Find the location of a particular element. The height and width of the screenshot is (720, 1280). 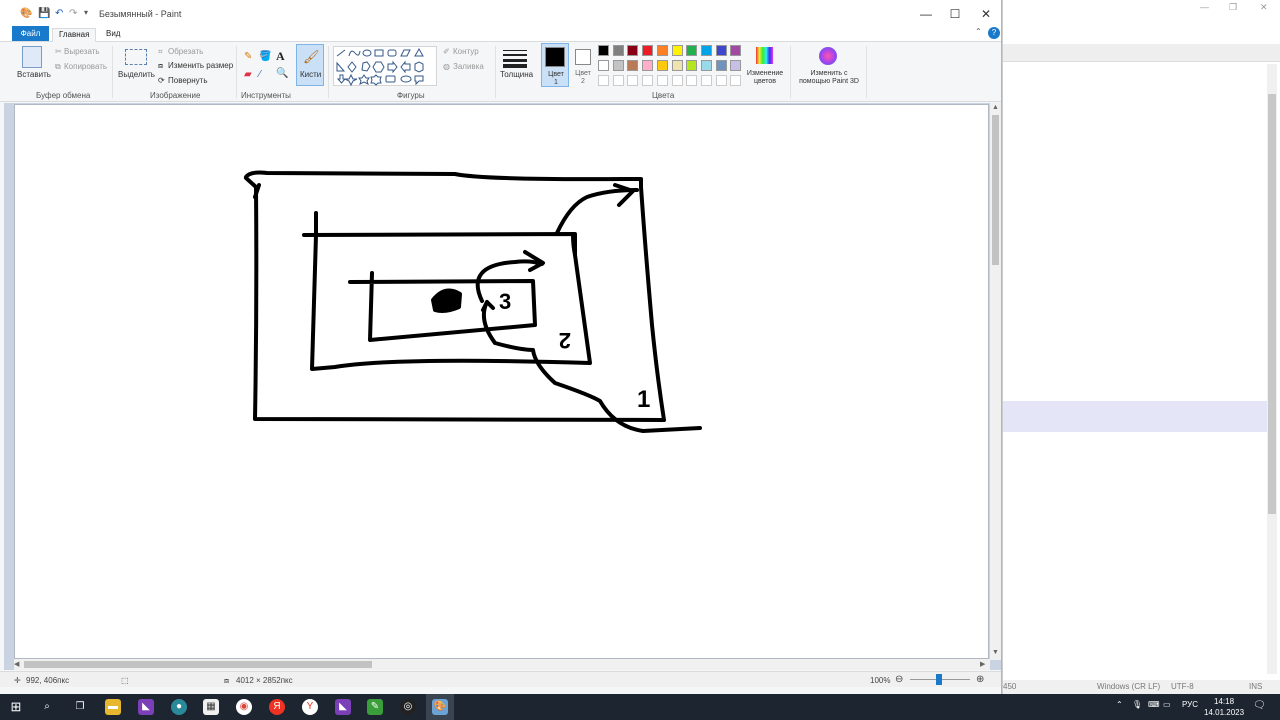

paint3d-button: Изменить с помощью Paint 3D is located at coordinates (829, 78).